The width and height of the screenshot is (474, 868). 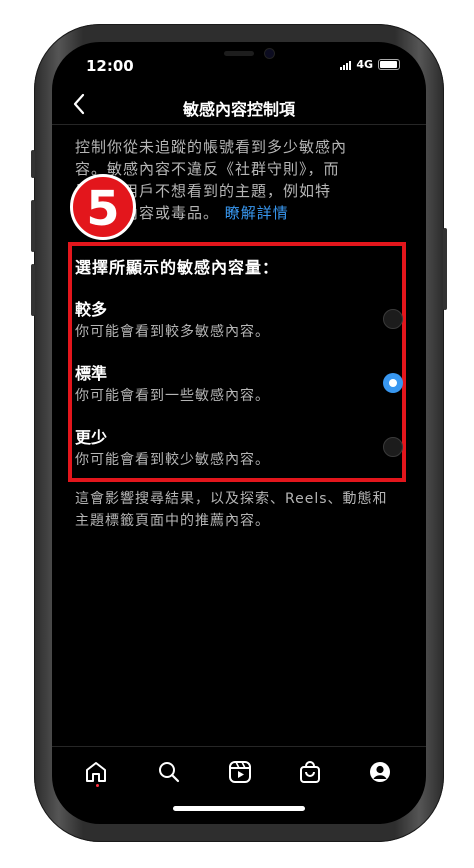 I want to click on camera, so click(x=269, y=53).